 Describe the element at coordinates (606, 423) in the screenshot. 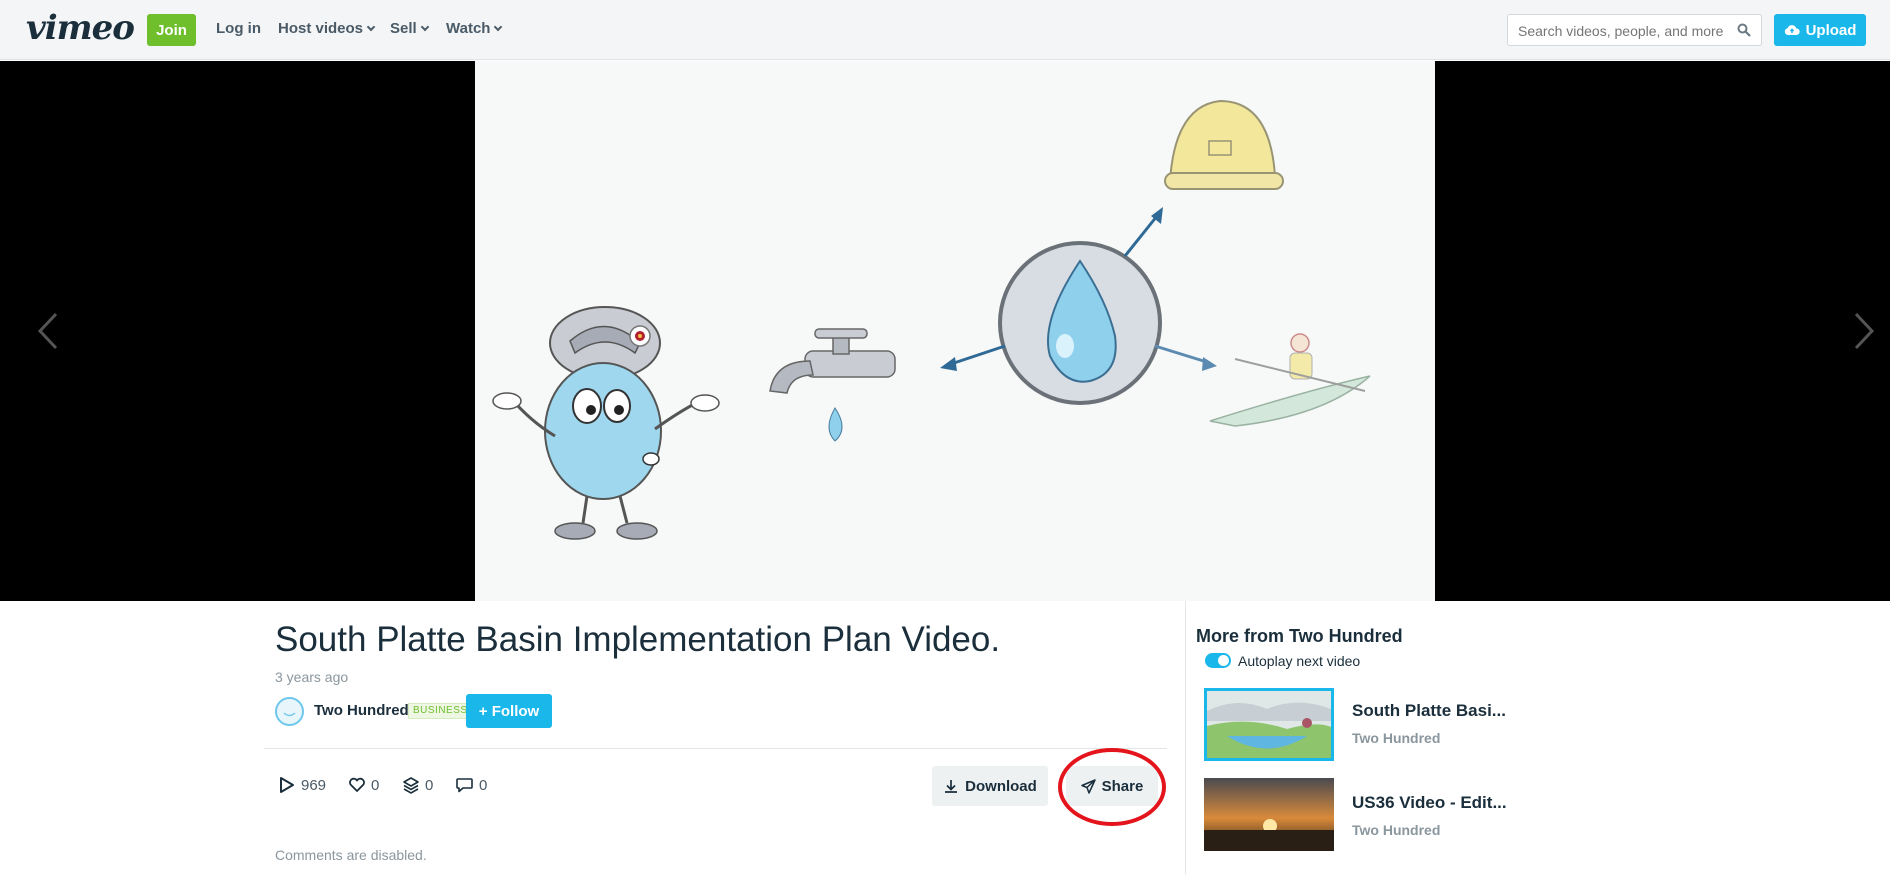

I see `water-drop-character-image` at that location.